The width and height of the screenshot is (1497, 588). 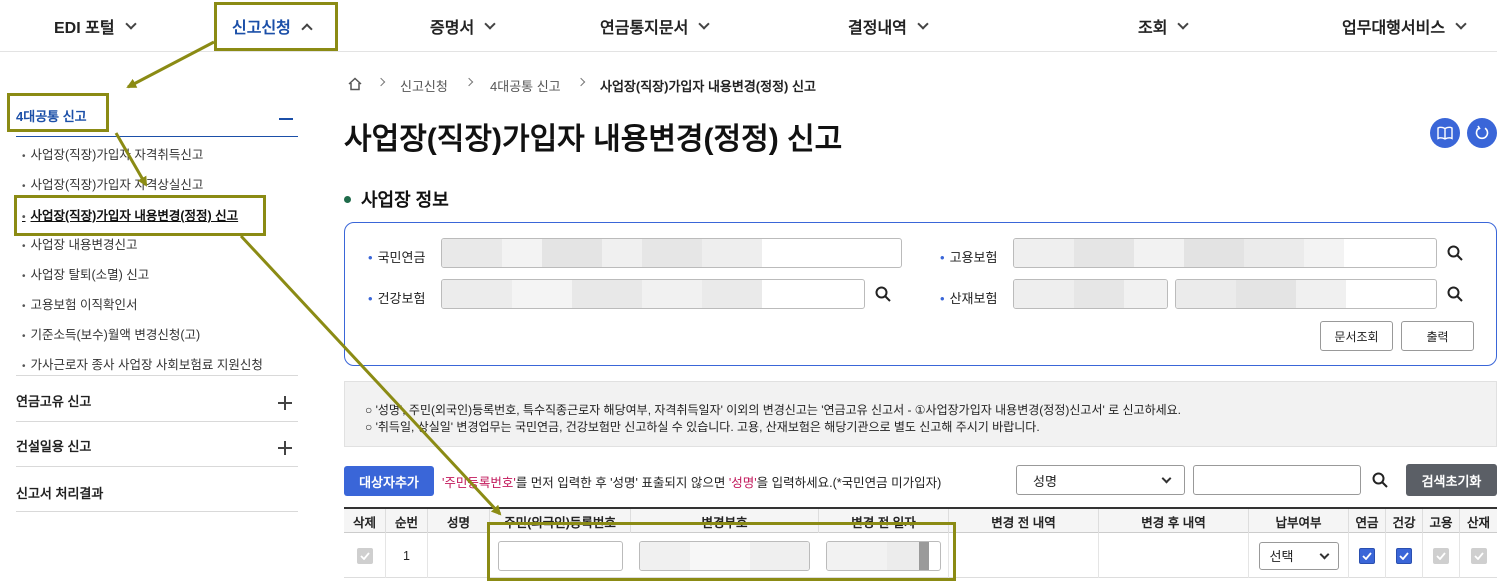 I want to click on sidebar-item-withdrawal: 사업장 탈퇴(소멸) 신고, so click(x=86, y=273).